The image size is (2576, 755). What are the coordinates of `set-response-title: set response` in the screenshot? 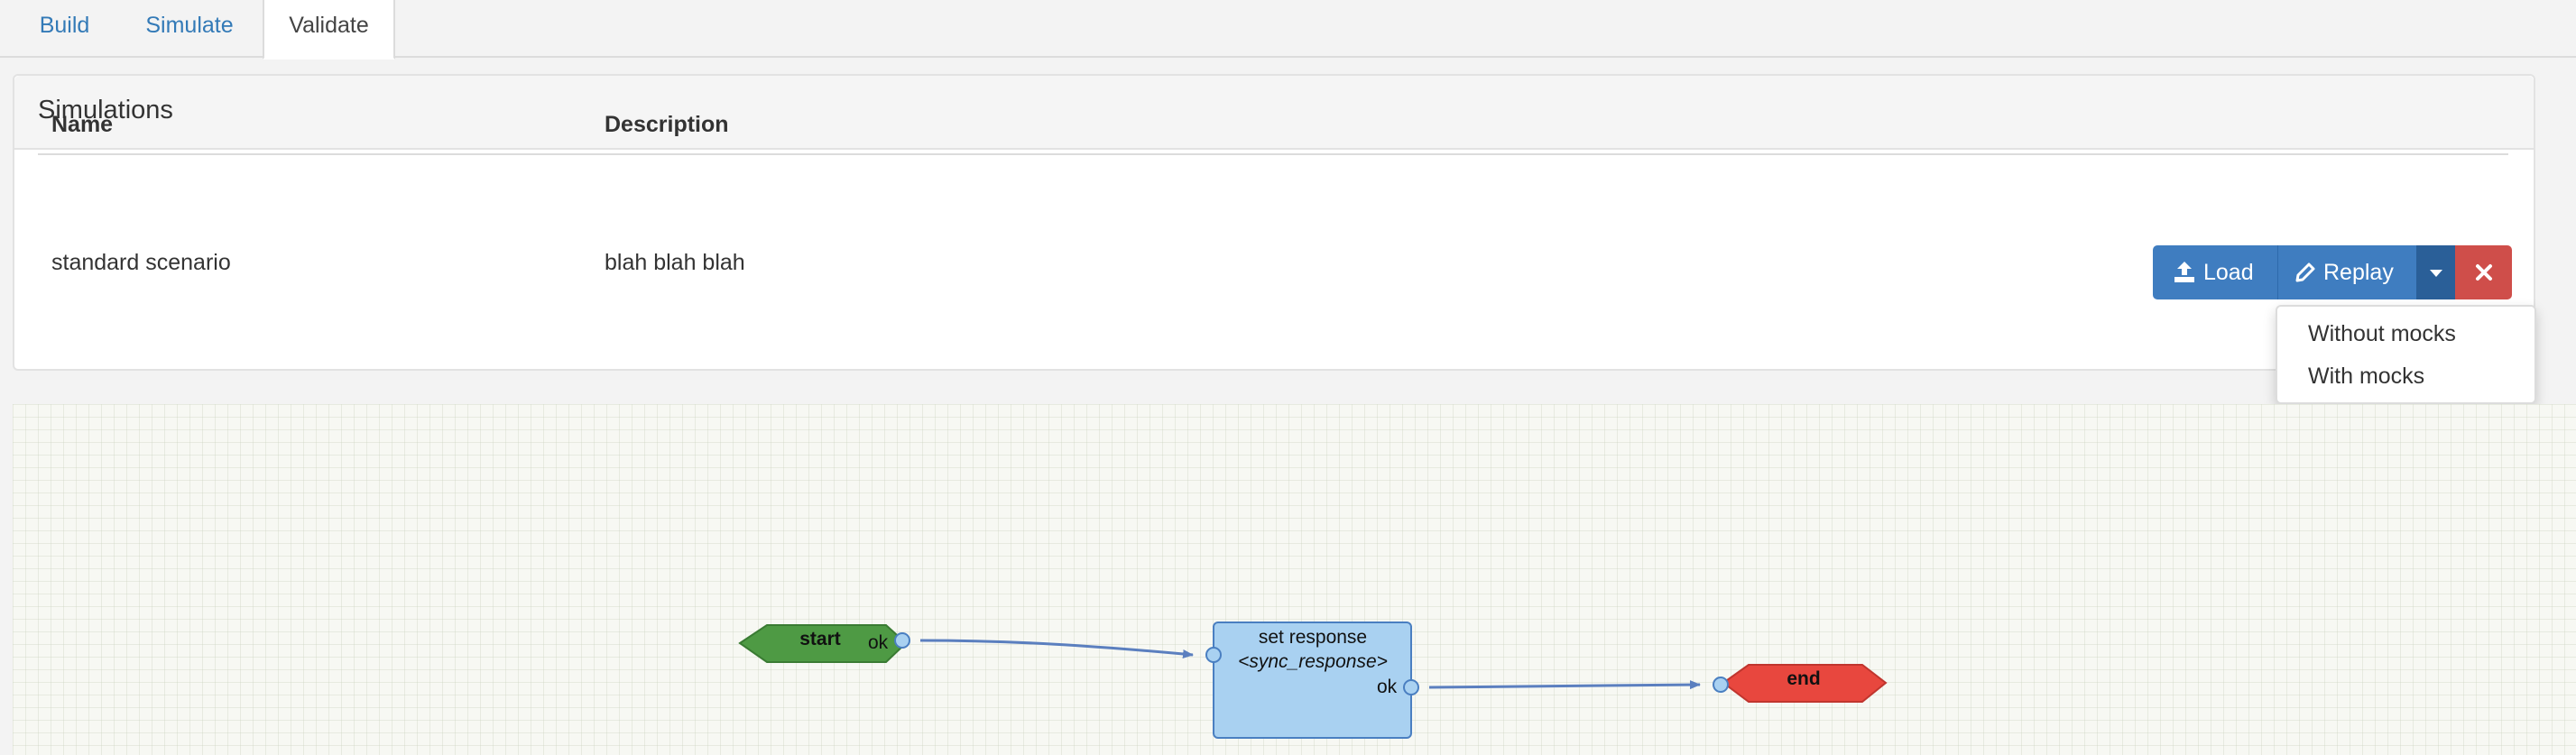 It's located at (1313, 637).